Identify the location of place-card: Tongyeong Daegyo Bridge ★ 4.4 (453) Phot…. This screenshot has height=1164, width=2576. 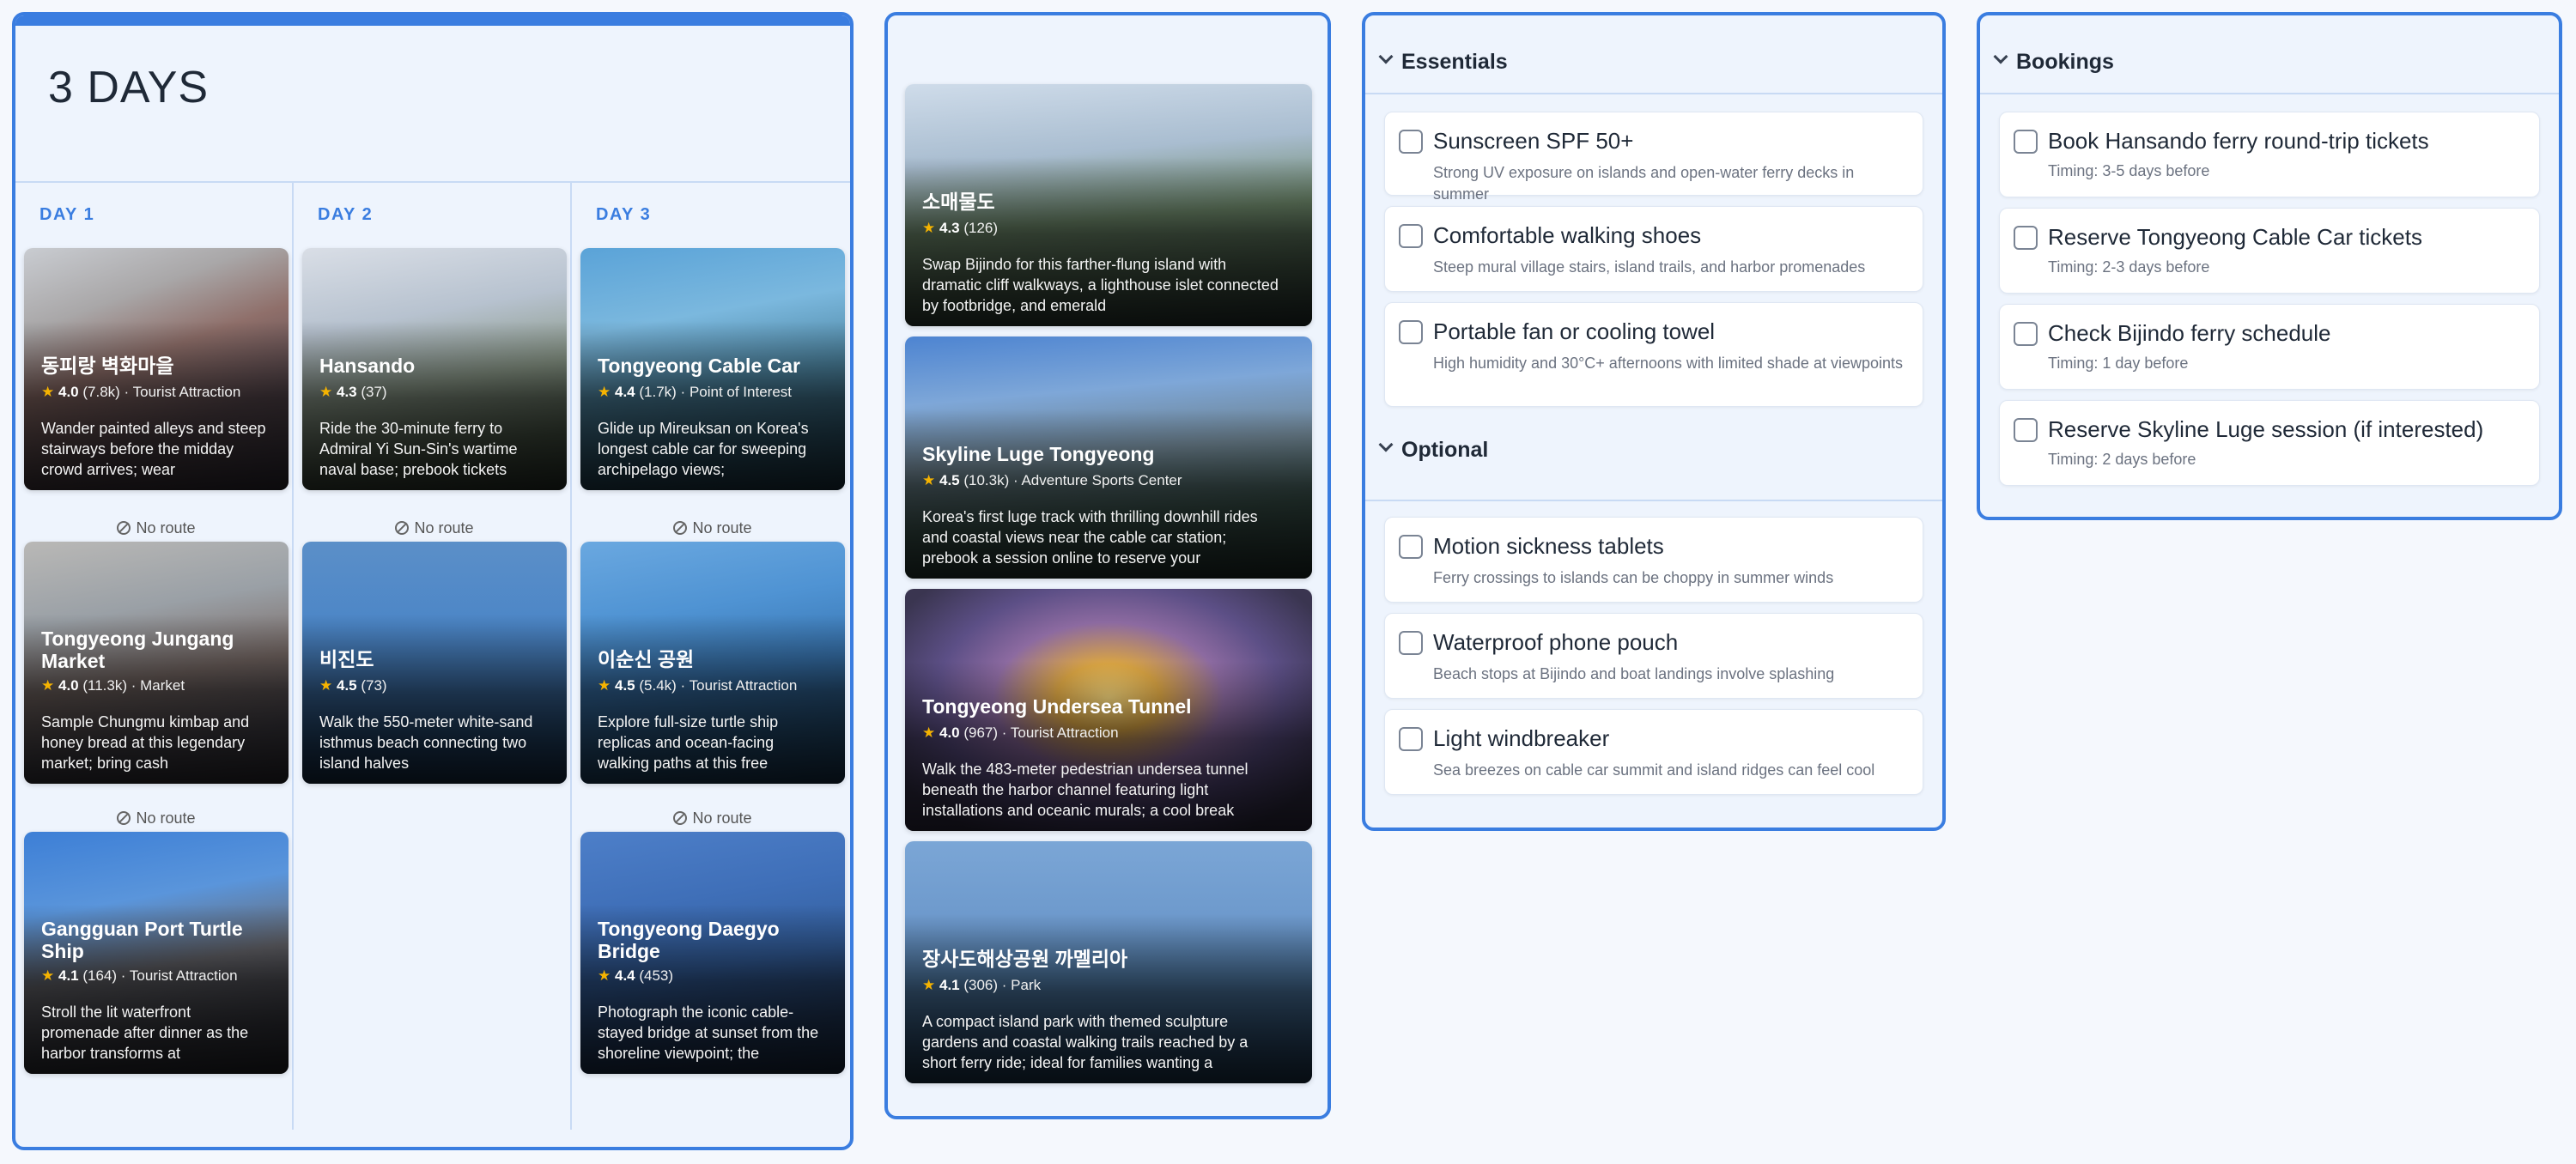
(713, 953).